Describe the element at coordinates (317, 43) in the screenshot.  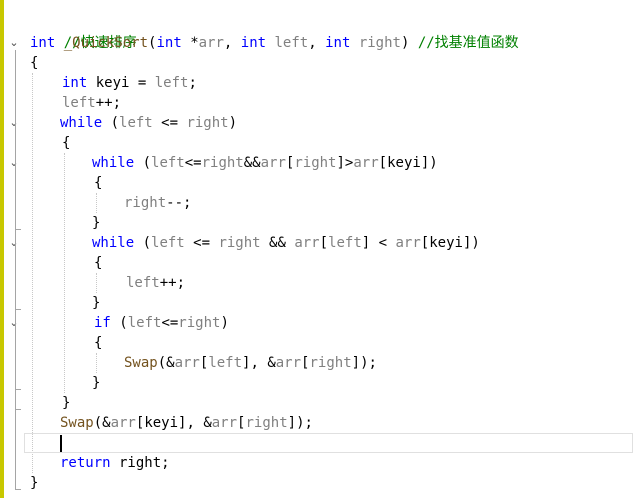
I see `punctuation: ,` at that location.